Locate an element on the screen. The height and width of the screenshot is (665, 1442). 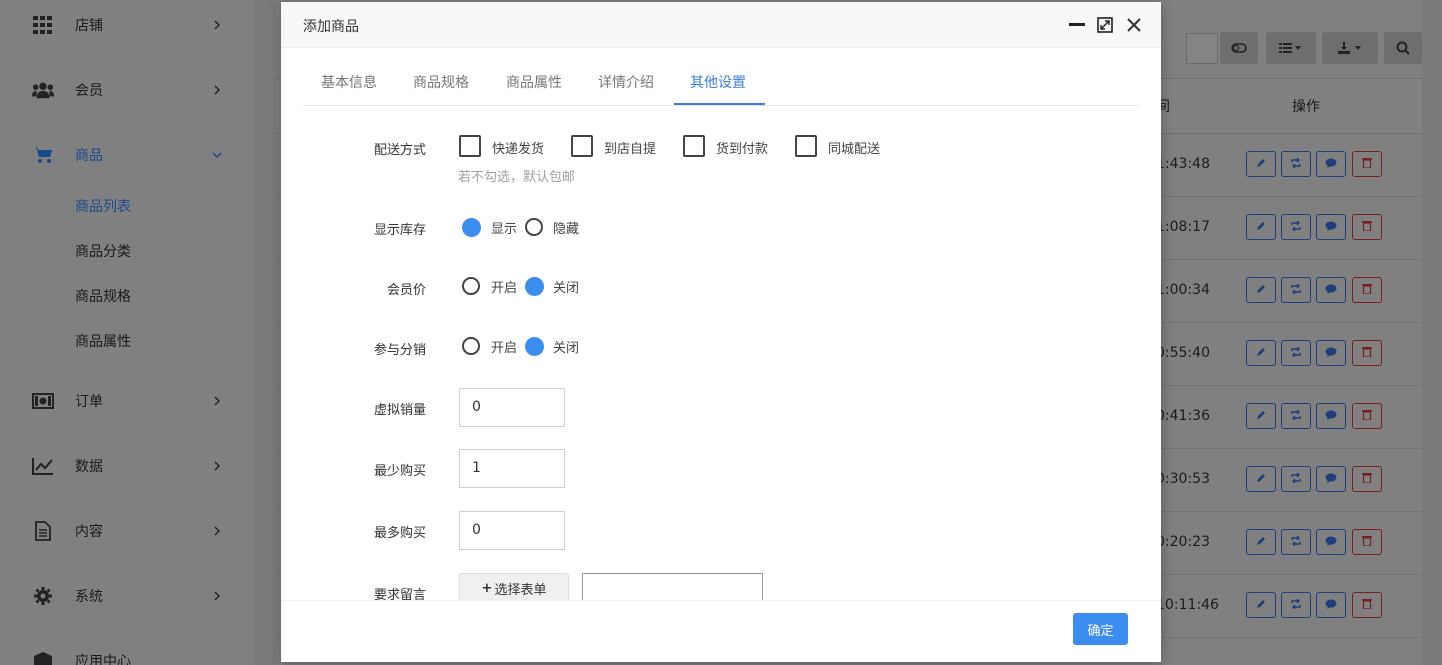
gear-icon is located at coordinates (43, 596).